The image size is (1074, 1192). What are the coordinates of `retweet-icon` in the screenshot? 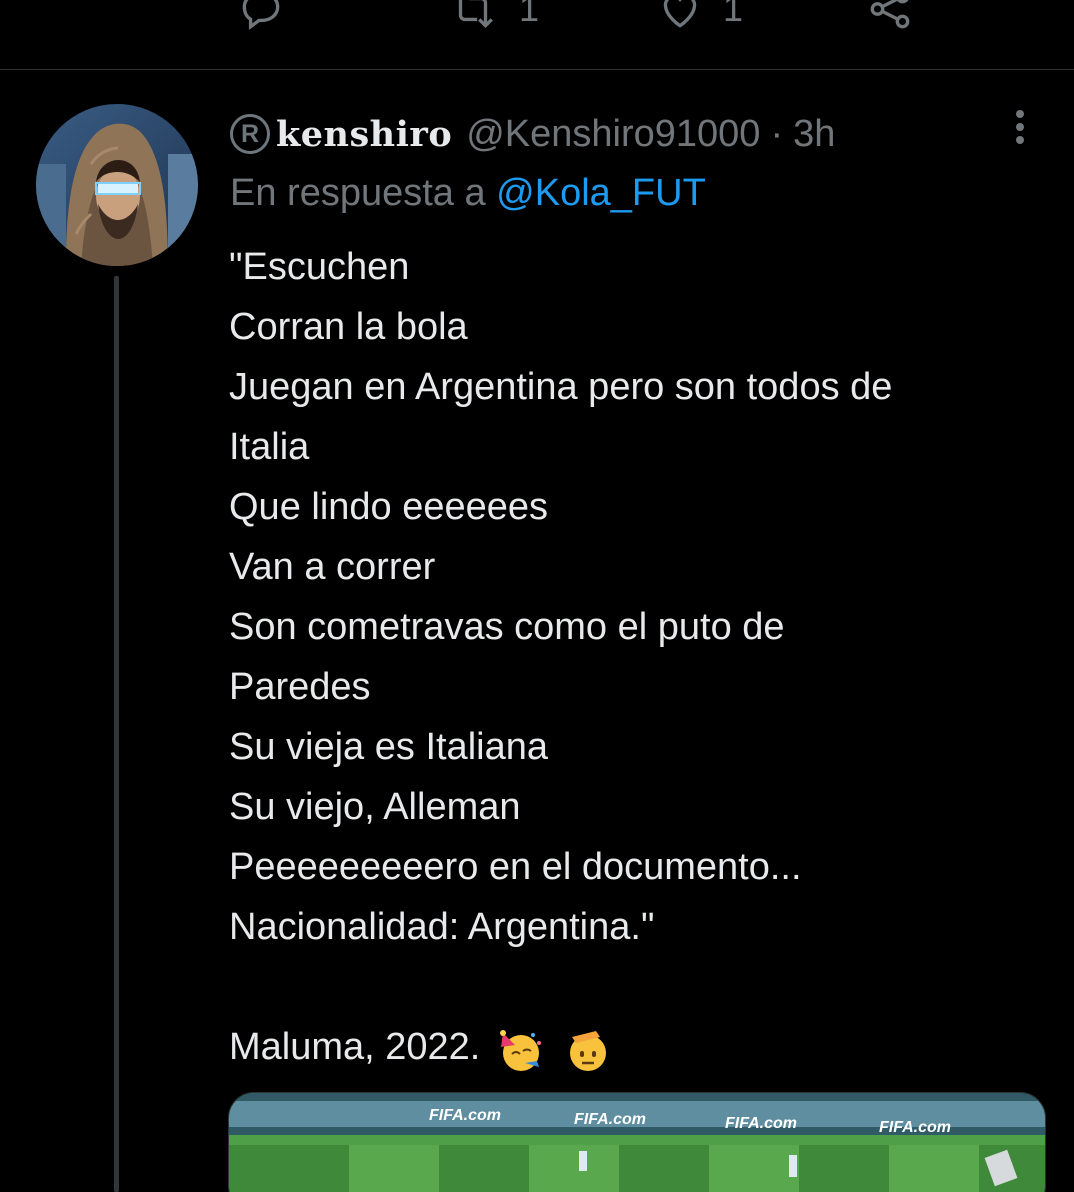 It's located at (475, 14).